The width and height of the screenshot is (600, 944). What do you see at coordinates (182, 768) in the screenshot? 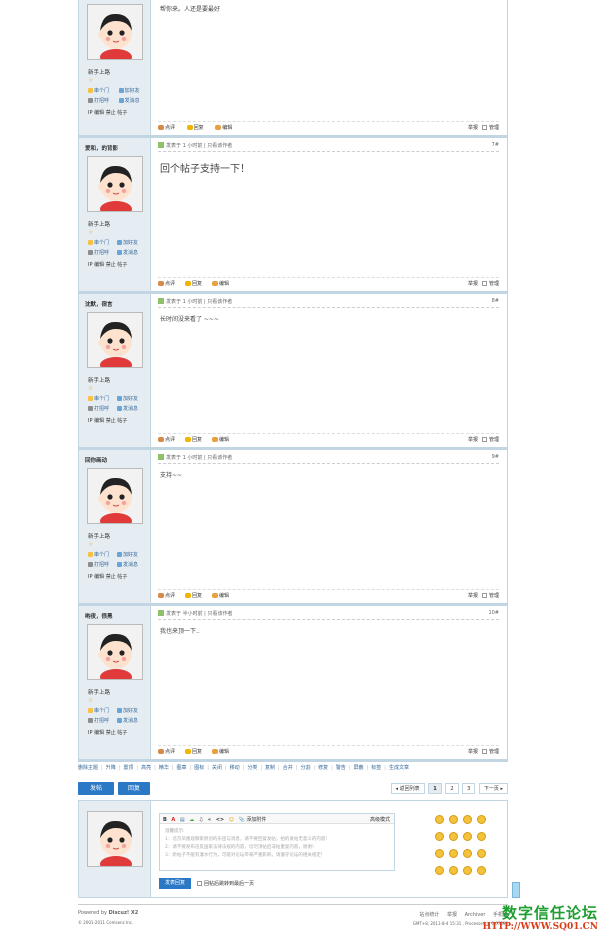
I see `mod-action-link: 图章` at bounding box center [182, 768].